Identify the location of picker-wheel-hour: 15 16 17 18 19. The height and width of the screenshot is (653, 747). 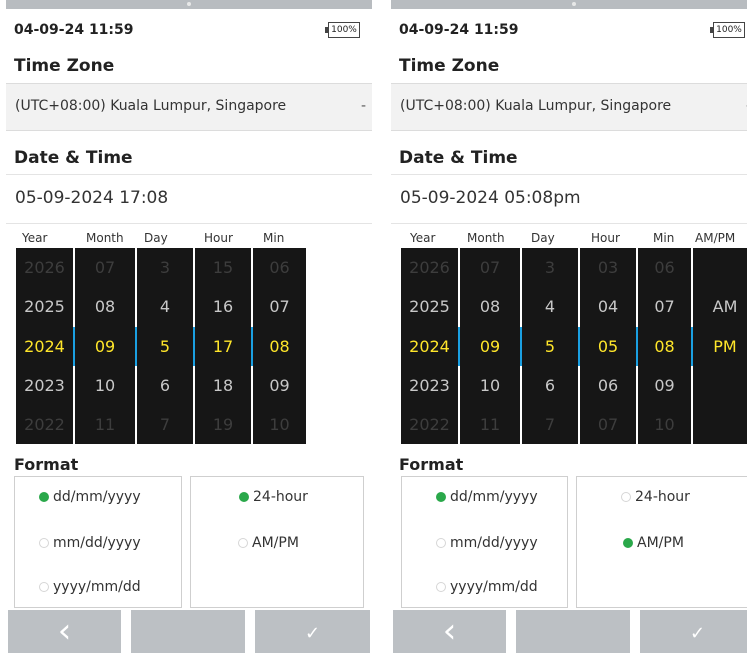
(223, 346).